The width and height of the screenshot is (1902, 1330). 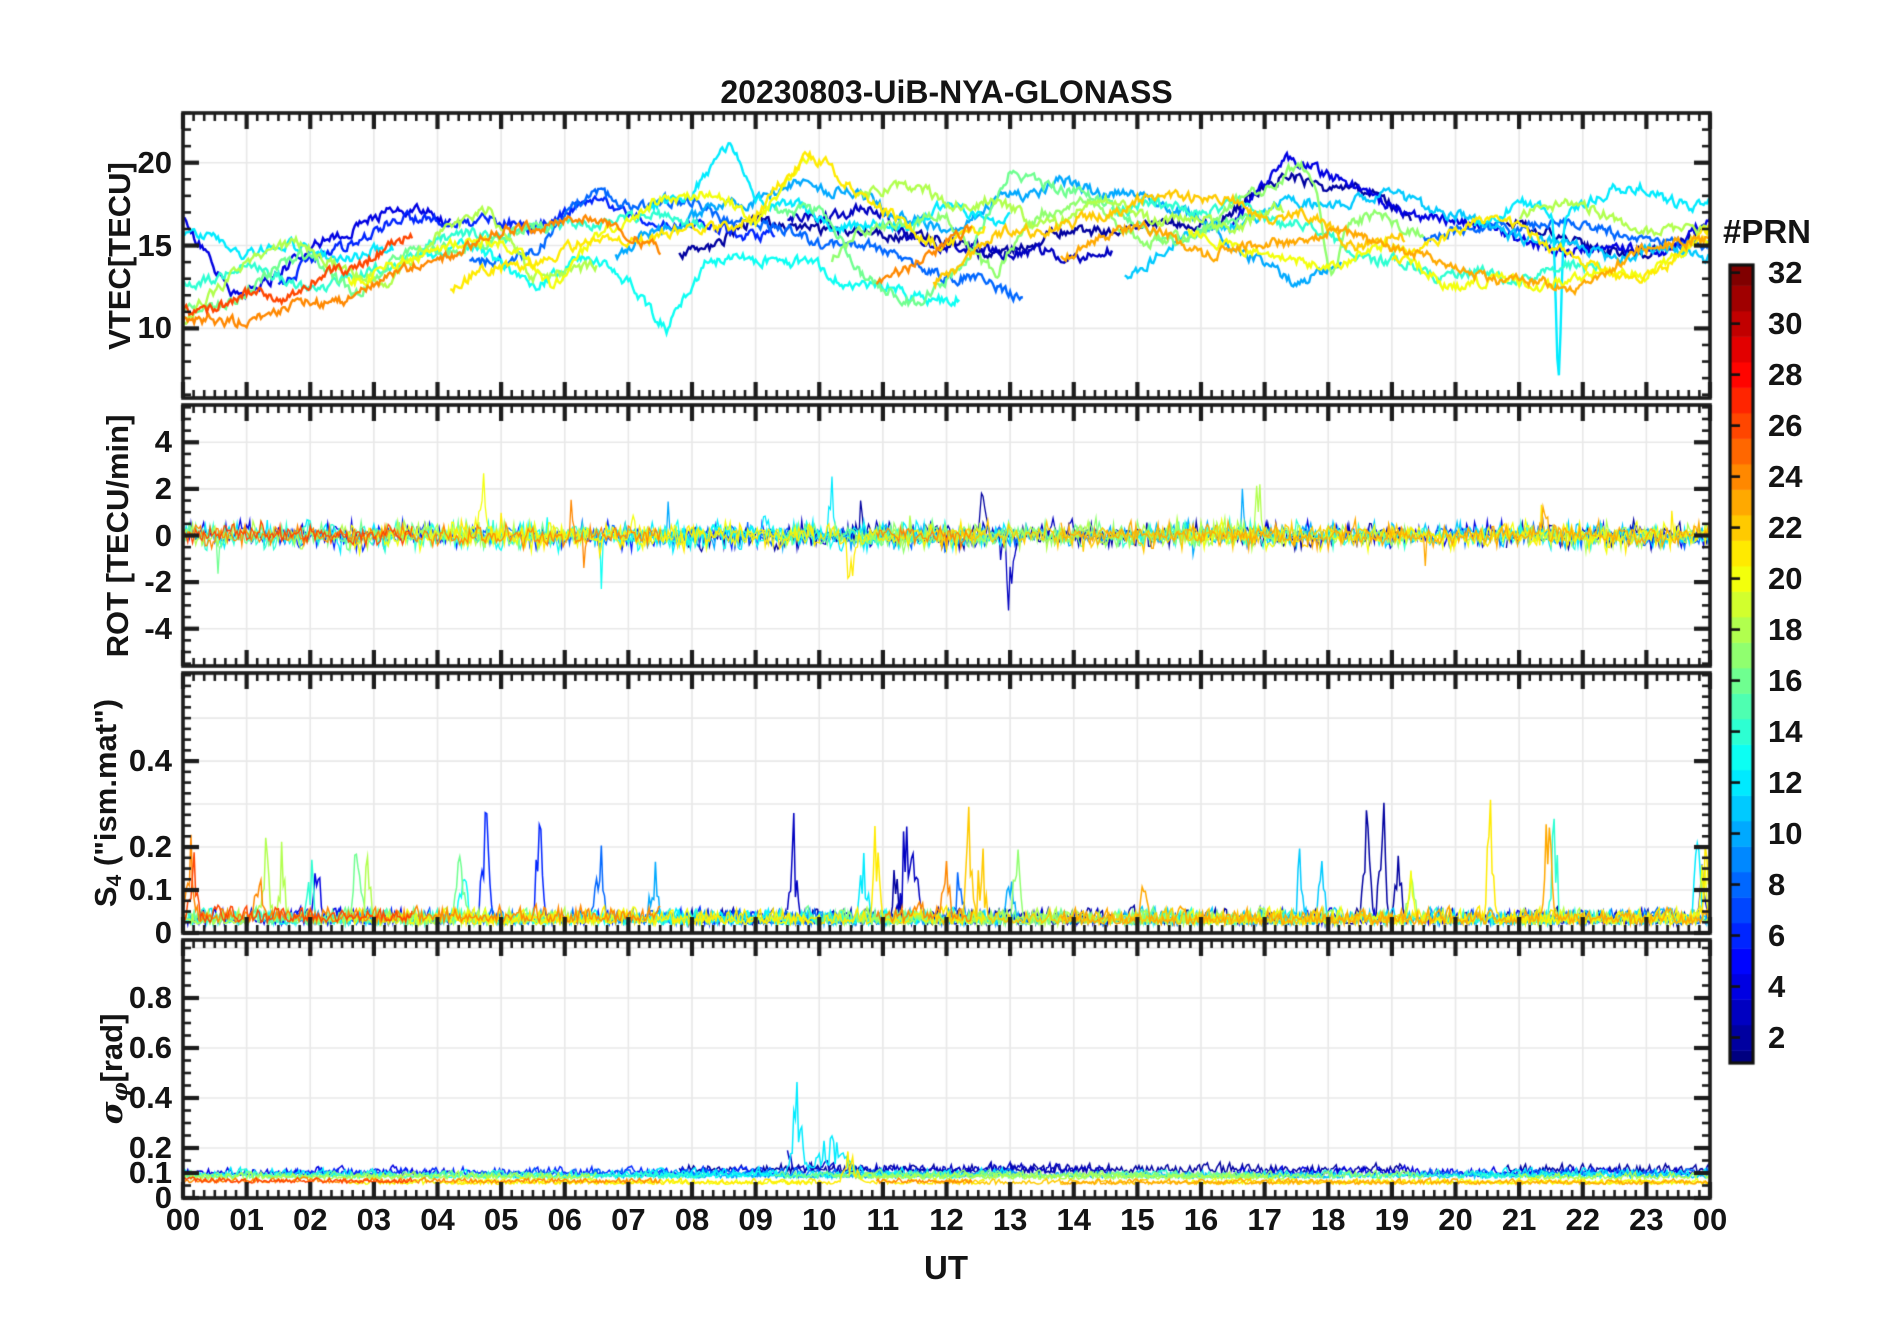 I want to click on y-tick-label: -4, so click(x=158, y=628).